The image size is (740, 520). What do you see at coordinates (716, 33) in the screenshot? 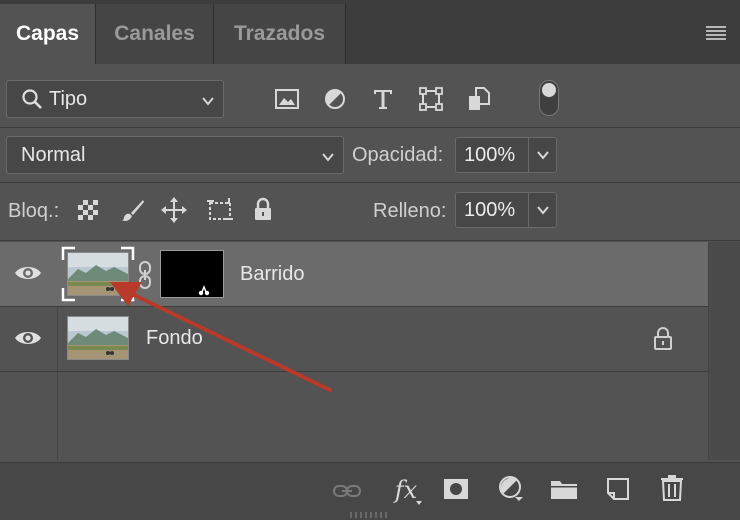
I see `panel-menu-icon` at bounding box center [716, 33].